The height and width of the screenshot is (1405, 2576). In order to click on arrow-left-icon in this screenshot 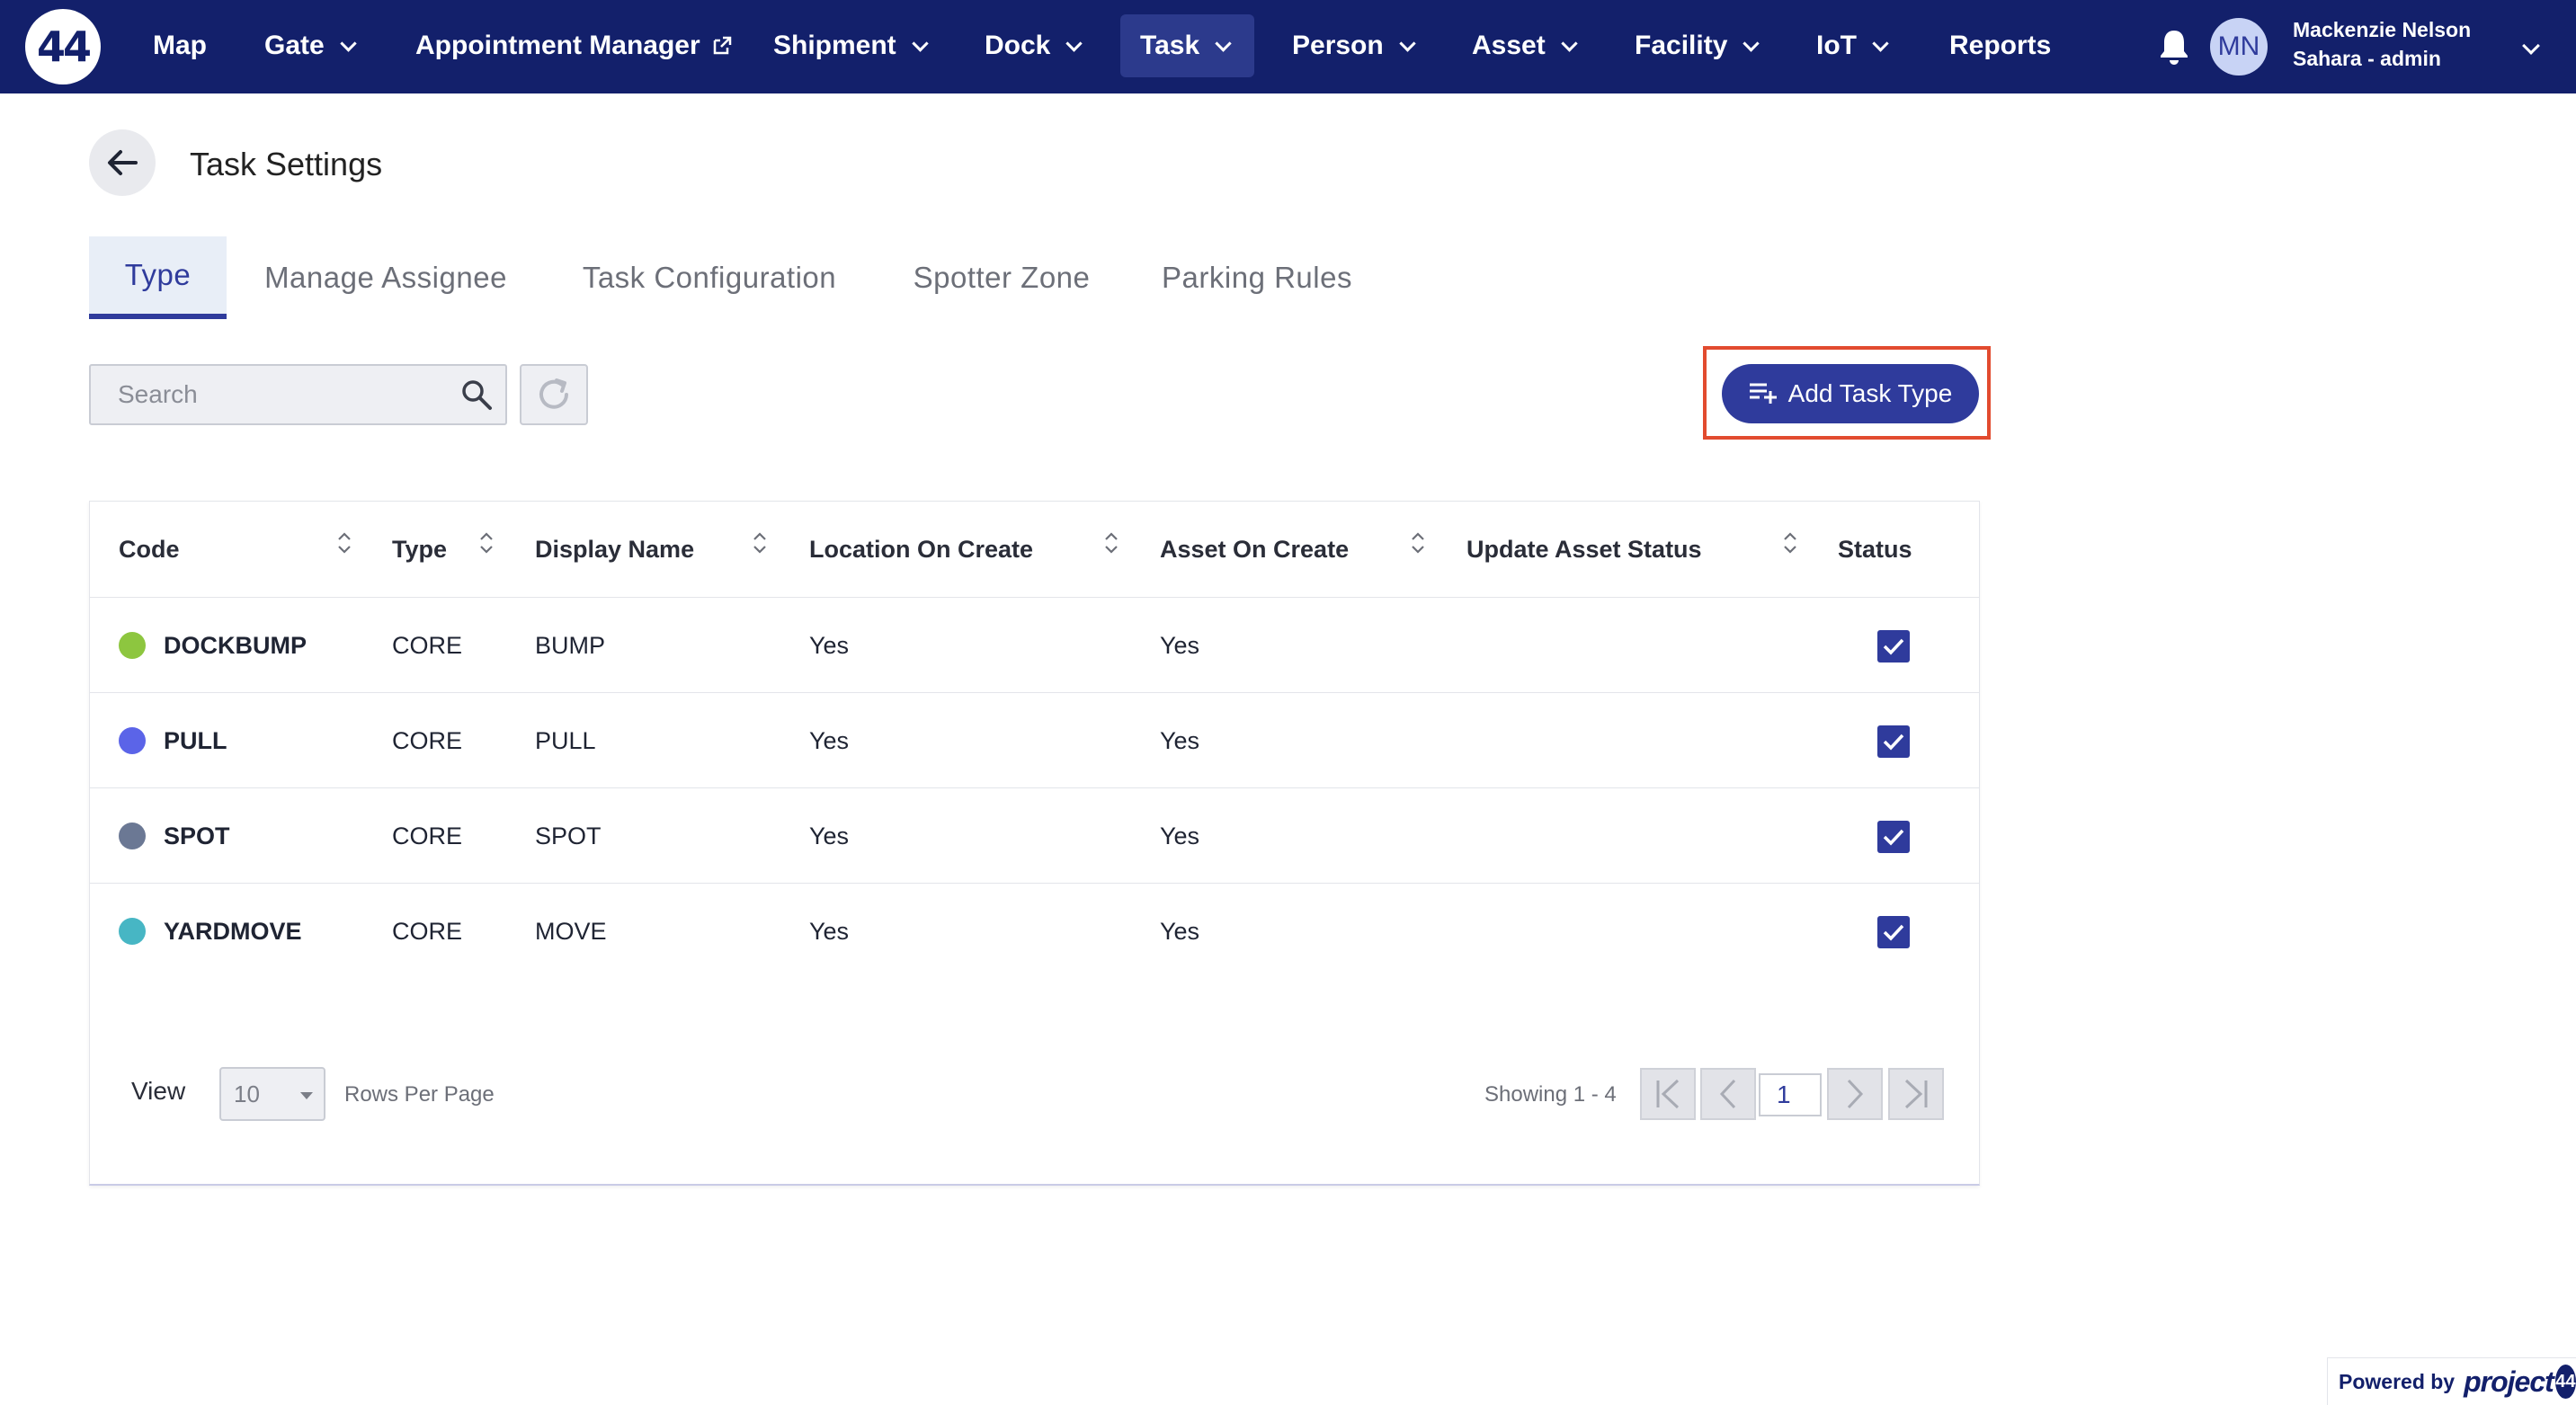, I will do `click(123, 162)`.